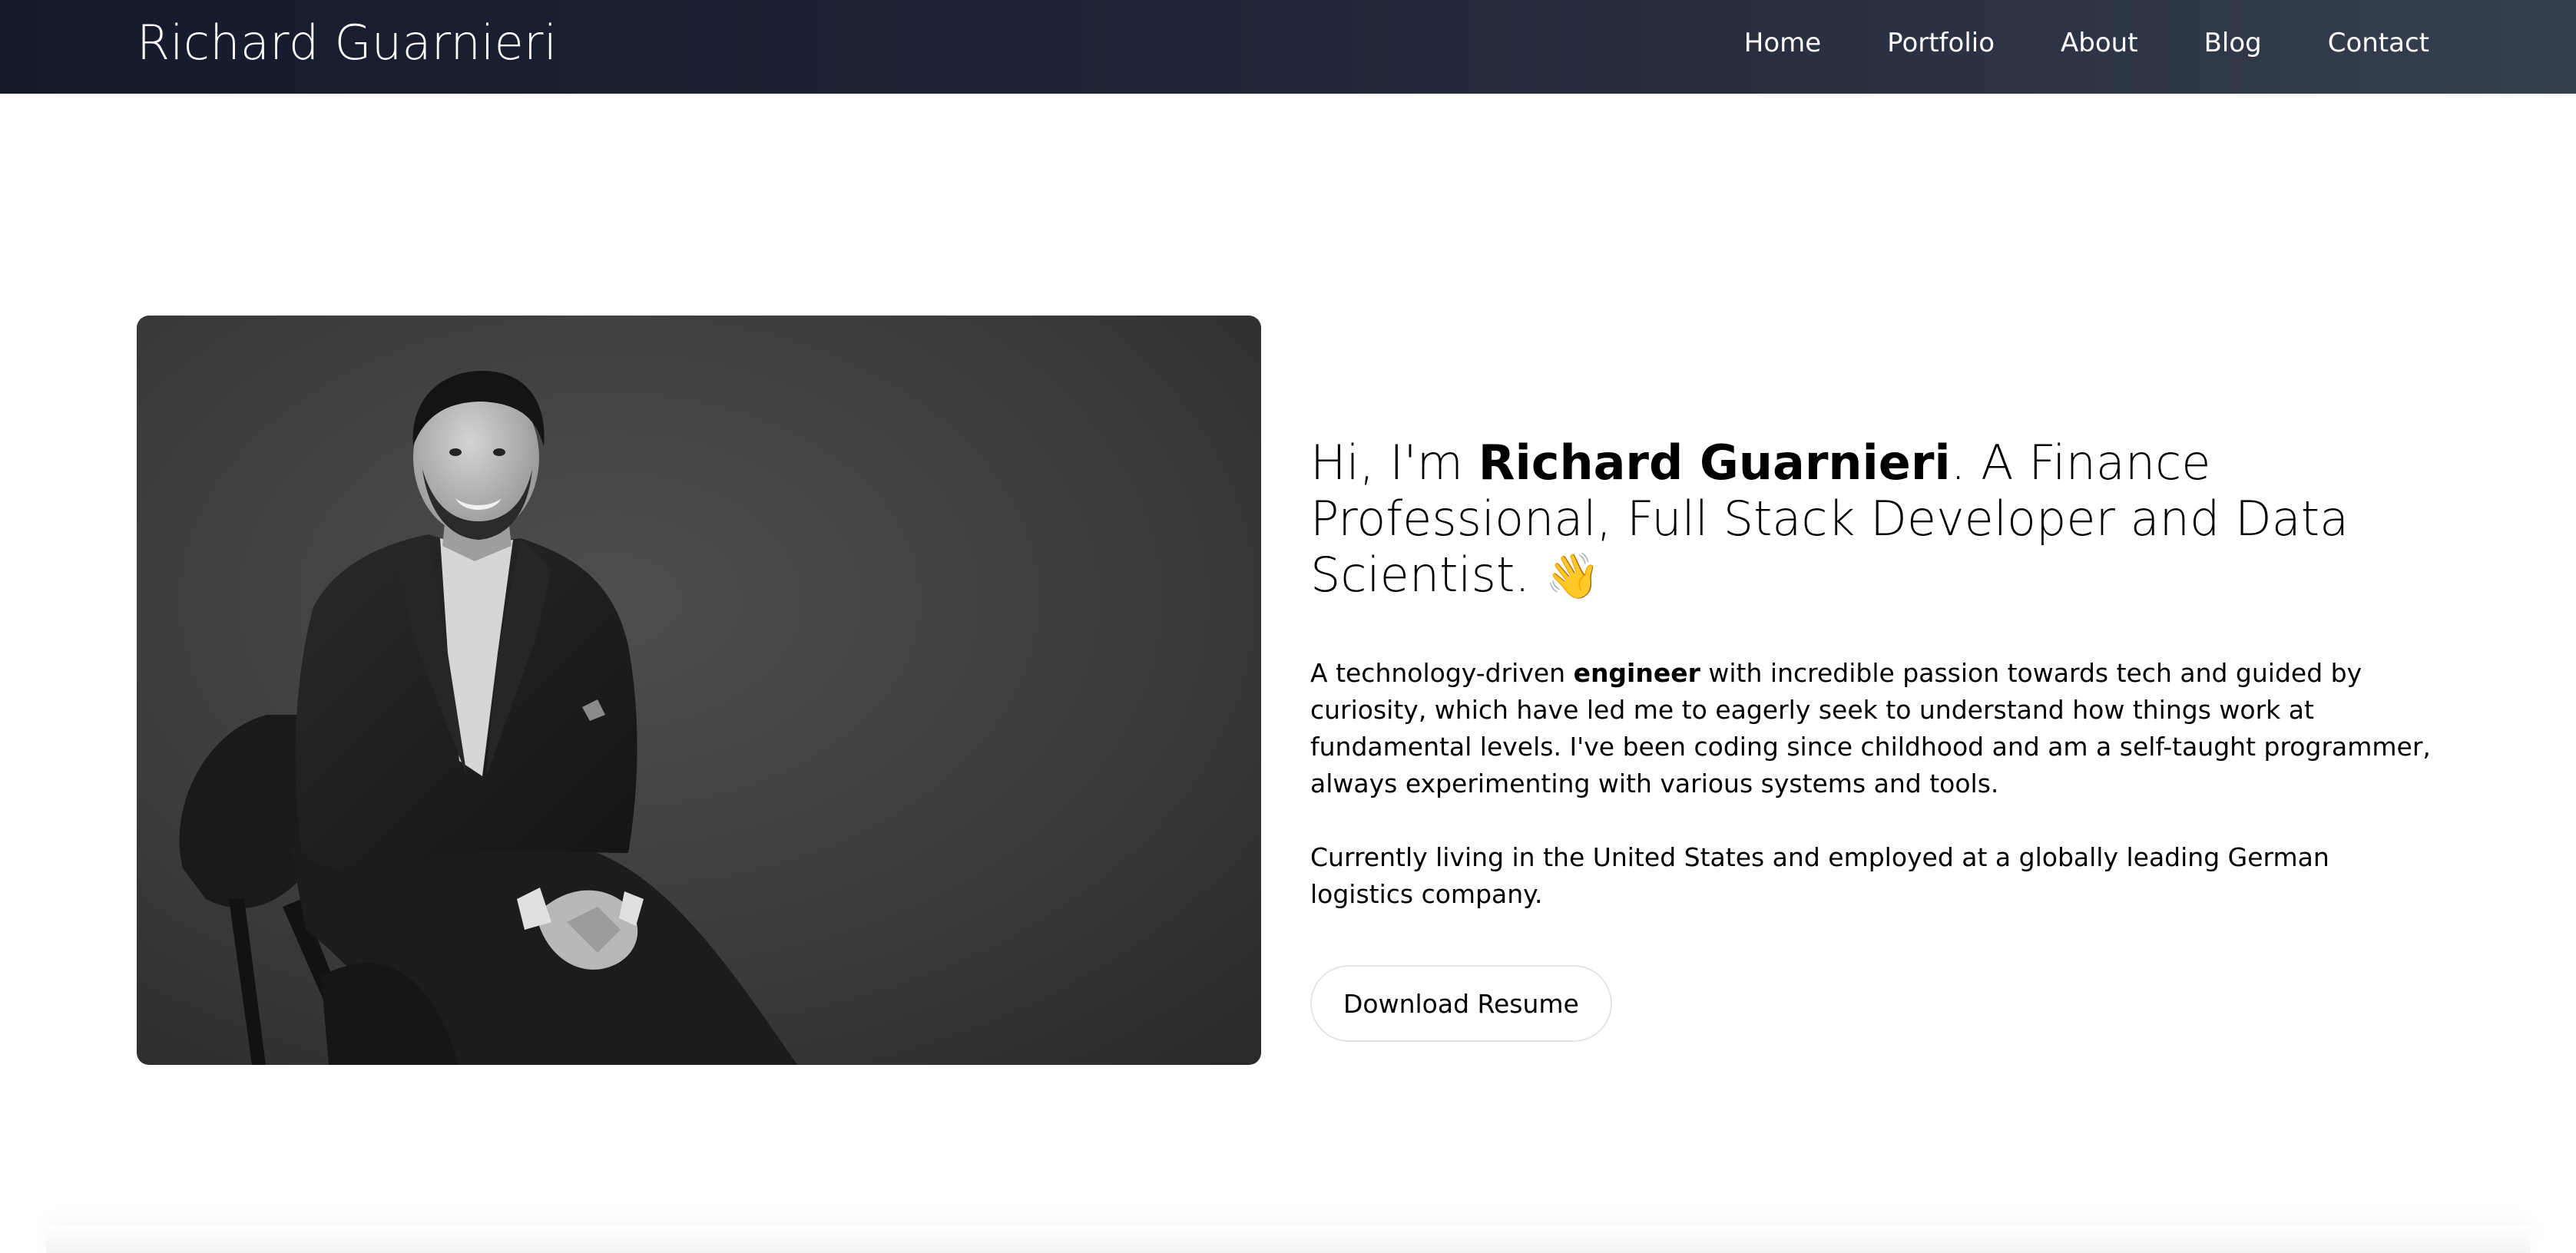  What do you see at coordinates (347, 43) in the screenshot?
I see `brand-logo-link: Richard Guarnieri` at bounding box center [347, 43].